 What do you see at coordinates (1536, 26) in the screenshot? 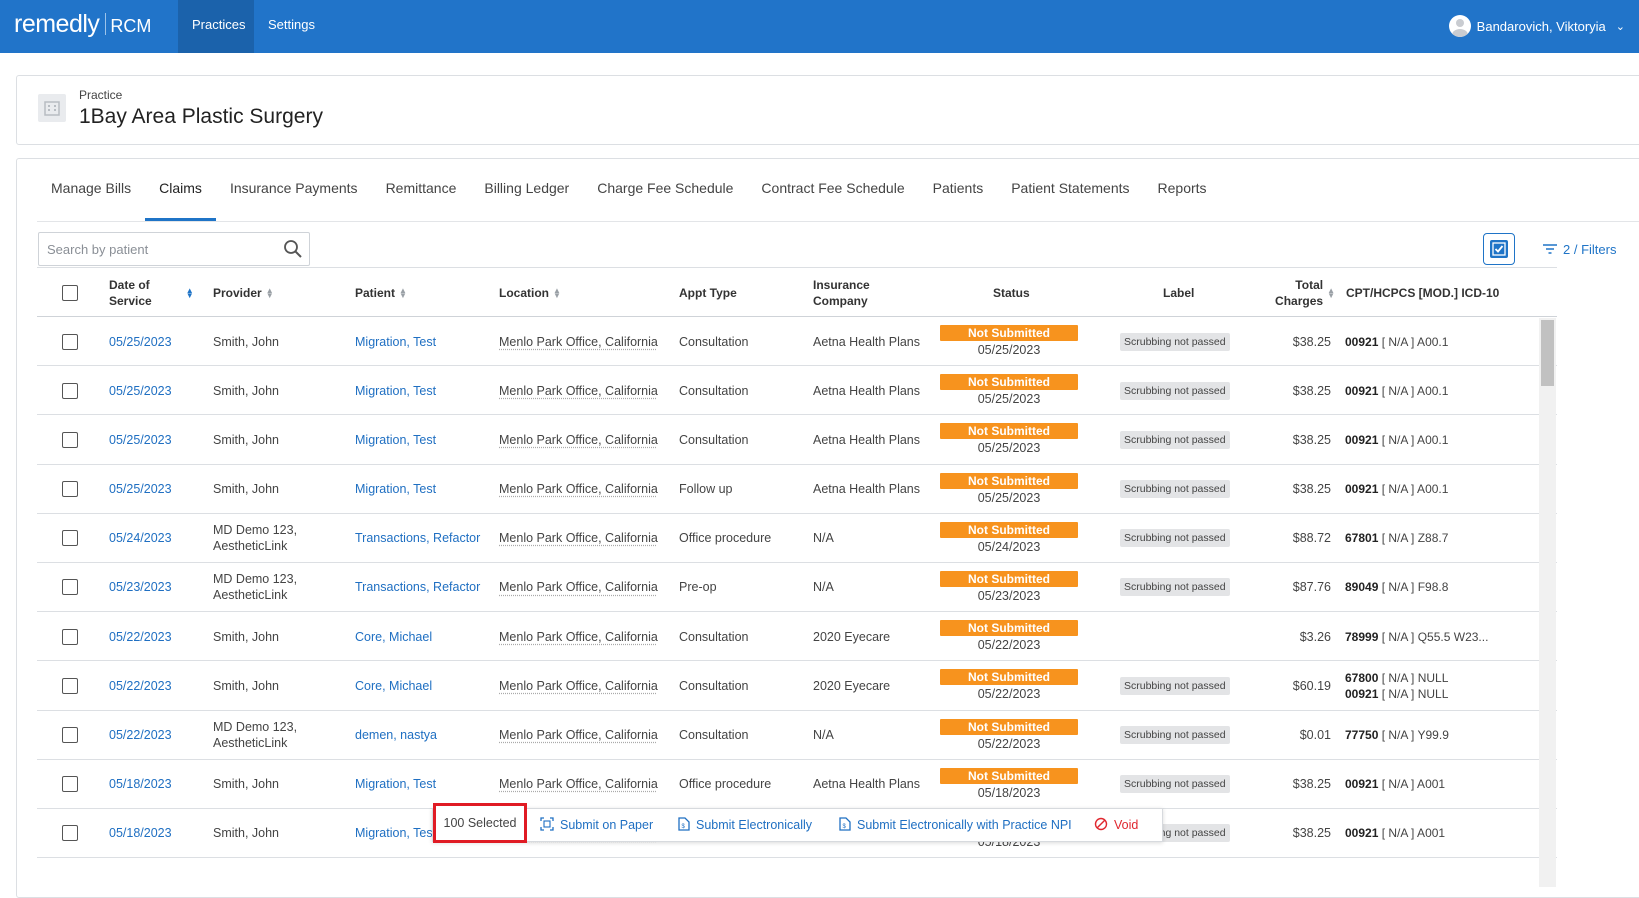
I see `user-menu: Bandarovich, Viktoryia ⌄` at bounding box center [1536, 26].